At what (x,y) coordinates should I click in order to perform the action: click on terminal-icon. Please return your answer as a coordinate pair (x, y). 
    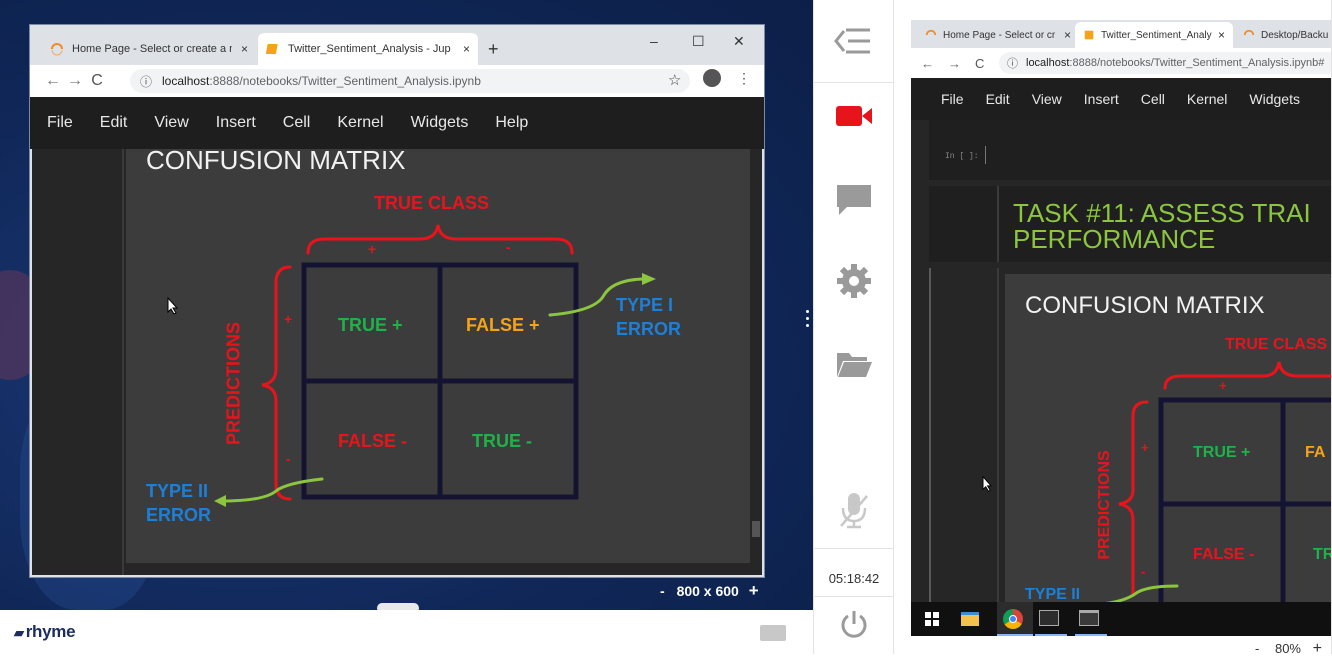
    Looking at the image, I should click on (1049, 618).